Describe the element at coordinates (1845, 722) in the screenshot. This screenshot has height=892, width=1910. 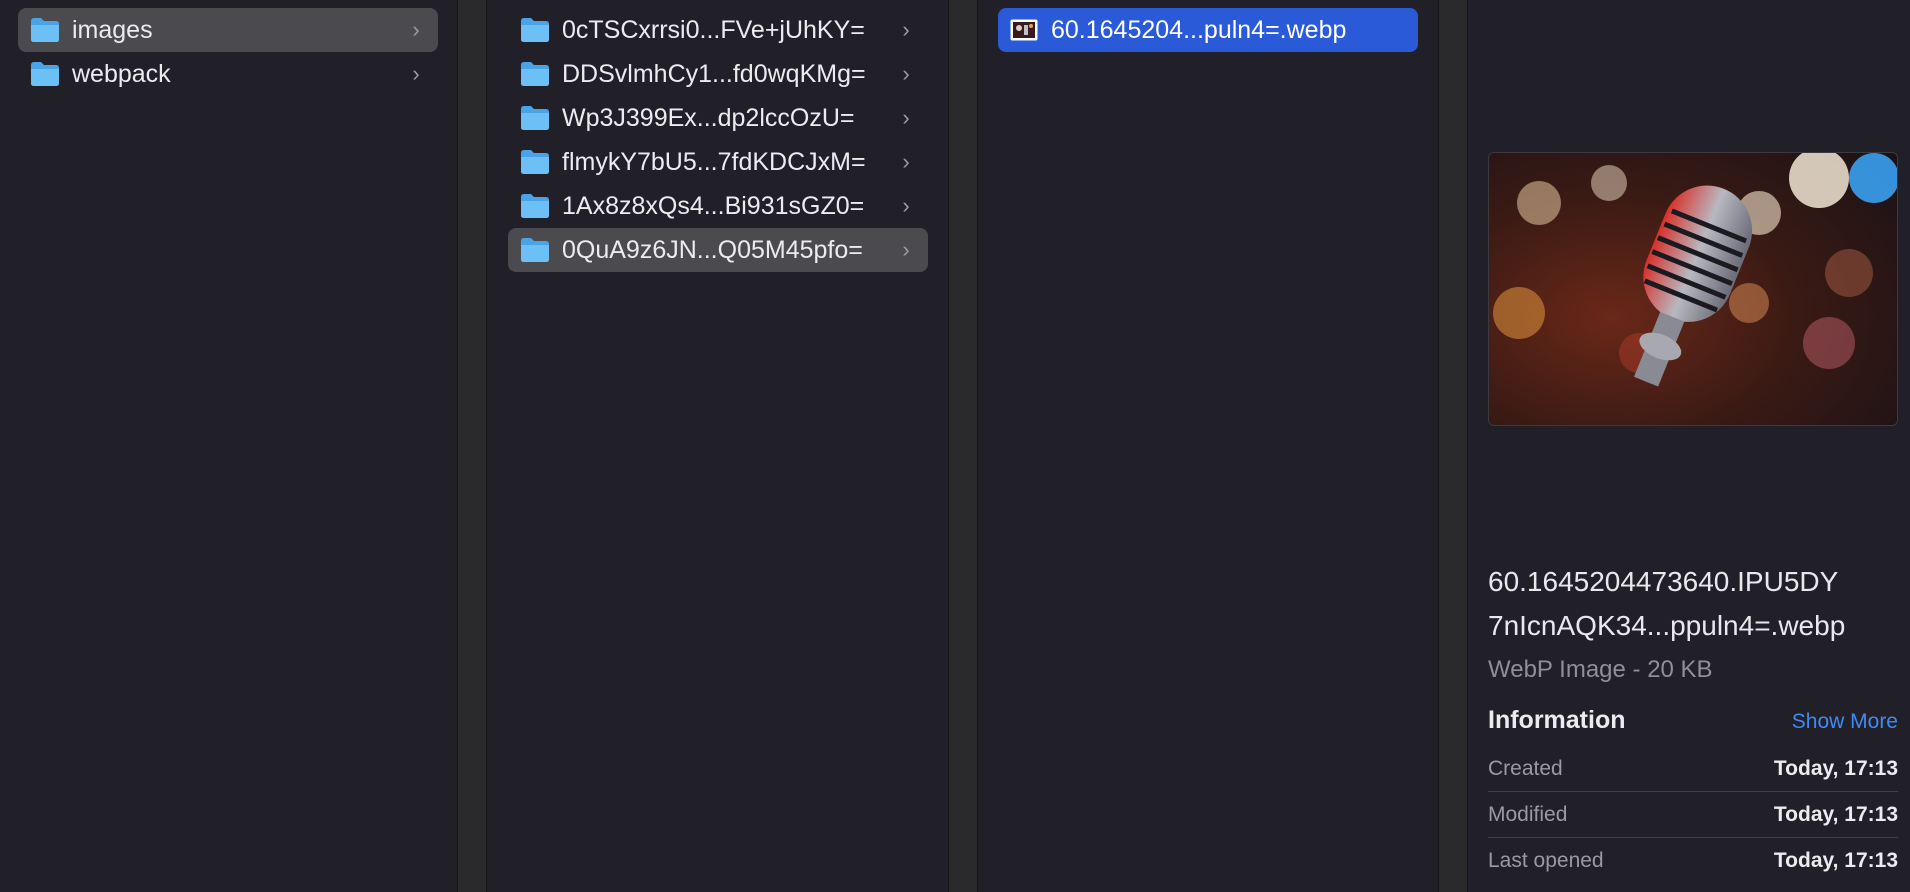
I see `show-more-link: Show More` at that location.